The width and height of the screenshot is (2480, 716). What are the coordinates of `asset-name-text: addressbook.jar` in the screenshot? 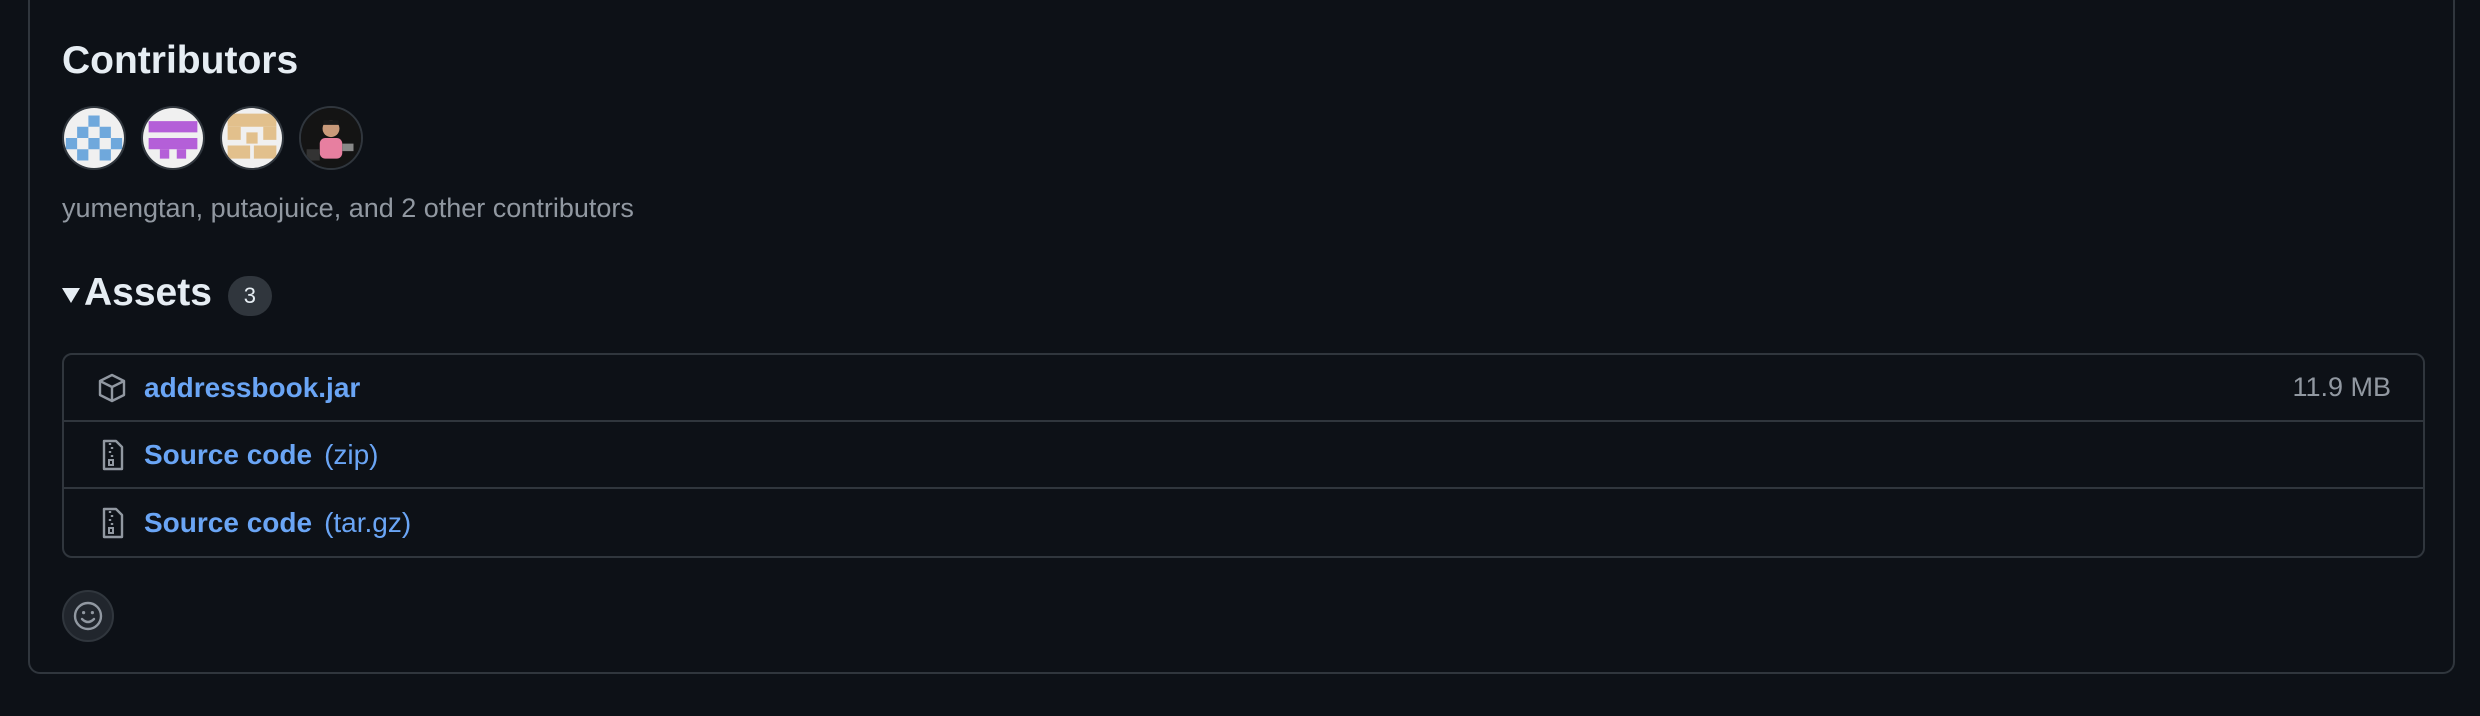 It's located at (252, 387).